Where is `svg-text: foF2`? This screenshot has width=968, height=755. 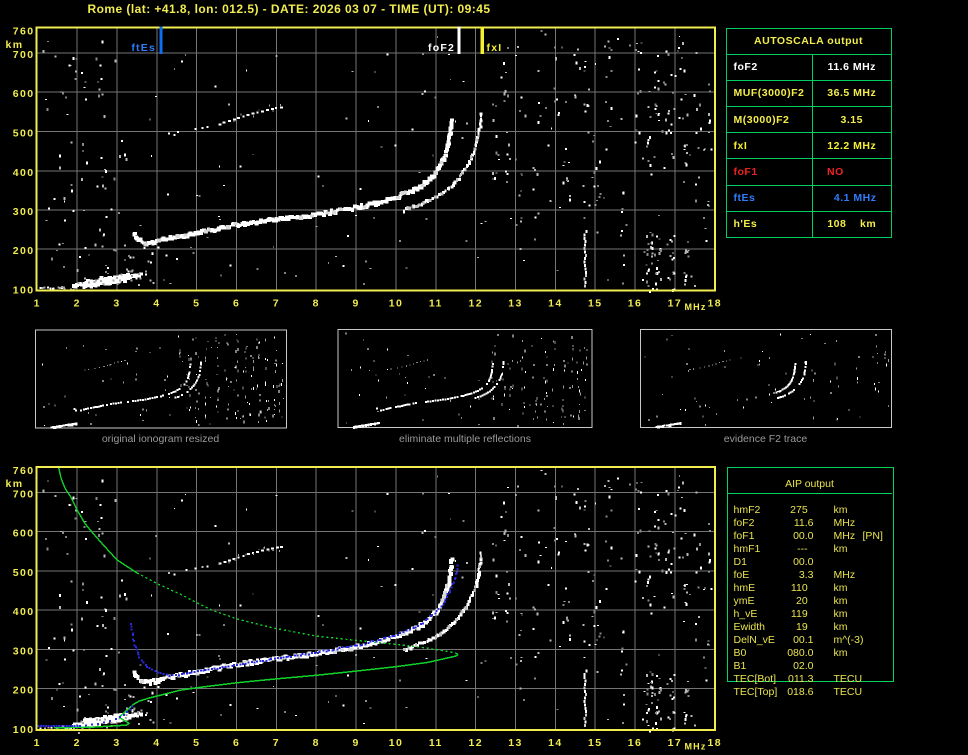 svg-text: foF2 is located at coordinates (441, 48).